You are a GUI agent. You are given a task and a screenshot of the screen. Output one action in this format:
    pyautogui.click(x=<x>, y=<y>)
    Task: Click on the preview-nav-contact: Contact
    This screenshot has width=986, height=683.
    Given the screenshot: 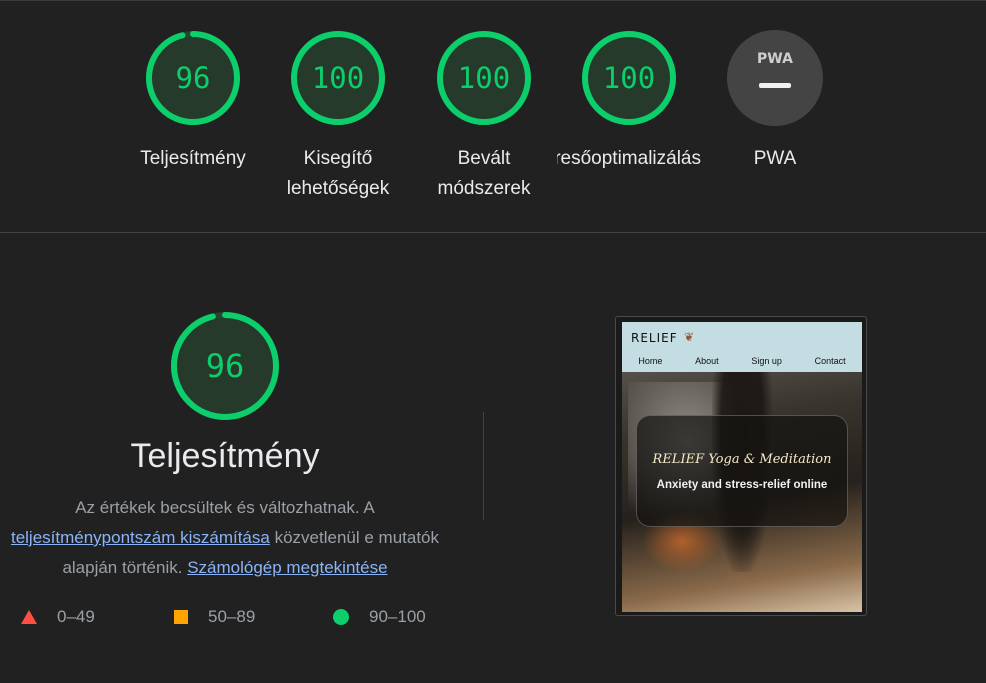 What is the action you would take?
    pyautogui.click(x=830, y=361)
    